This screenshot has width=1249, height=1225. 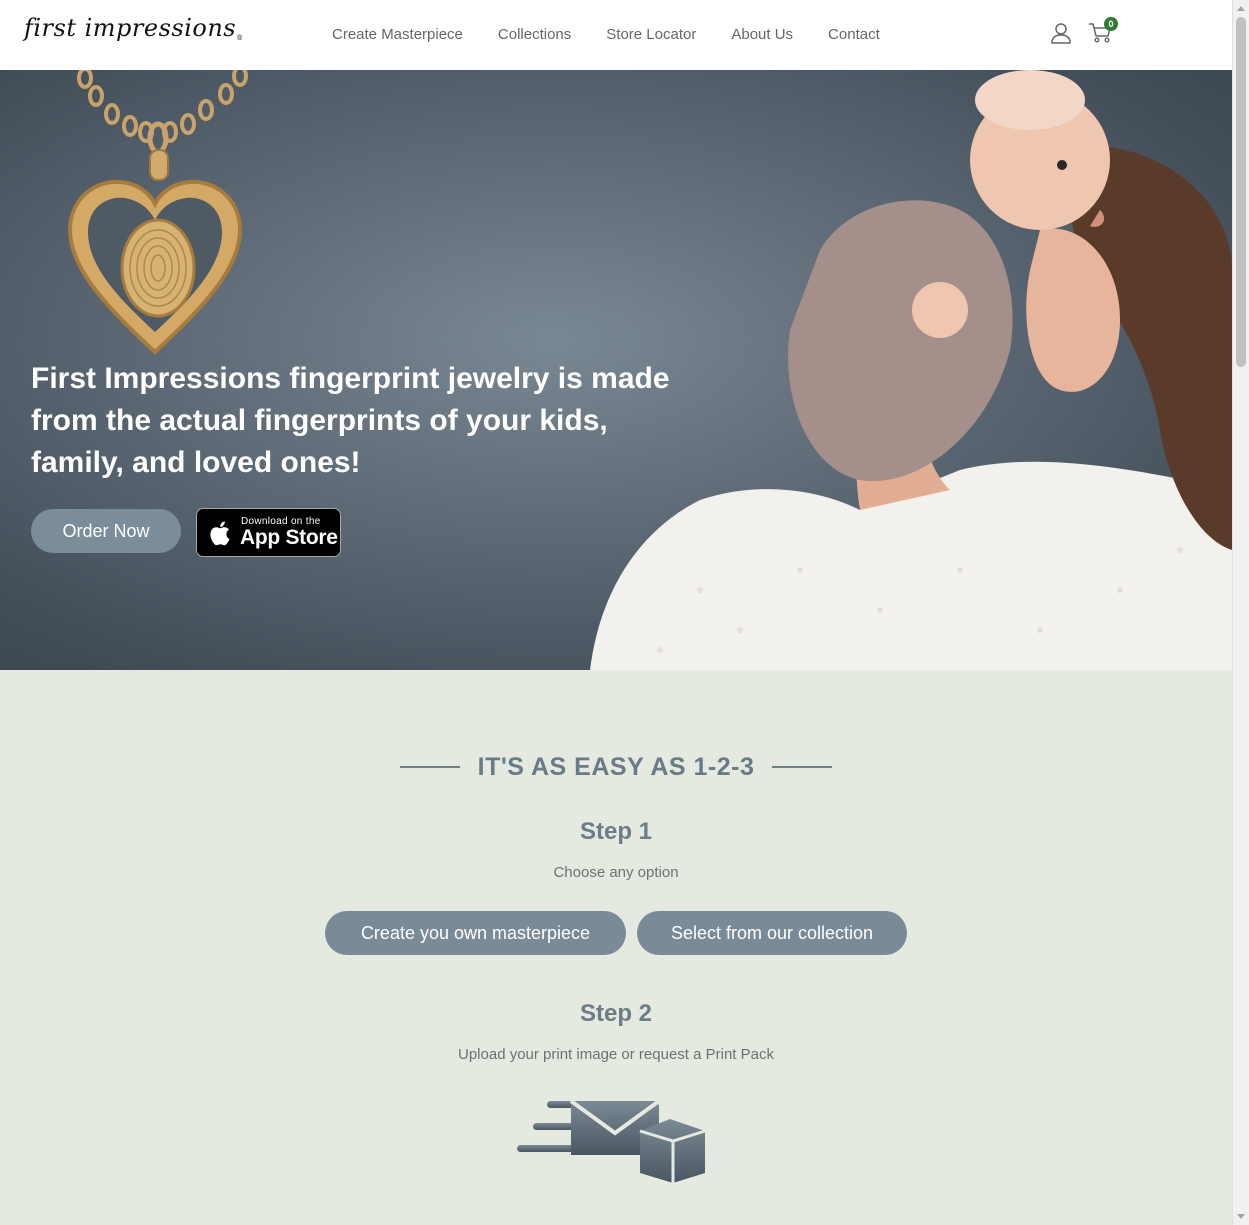 I want to click on logo-registered-mark: ®, so click(x=240, y=38).